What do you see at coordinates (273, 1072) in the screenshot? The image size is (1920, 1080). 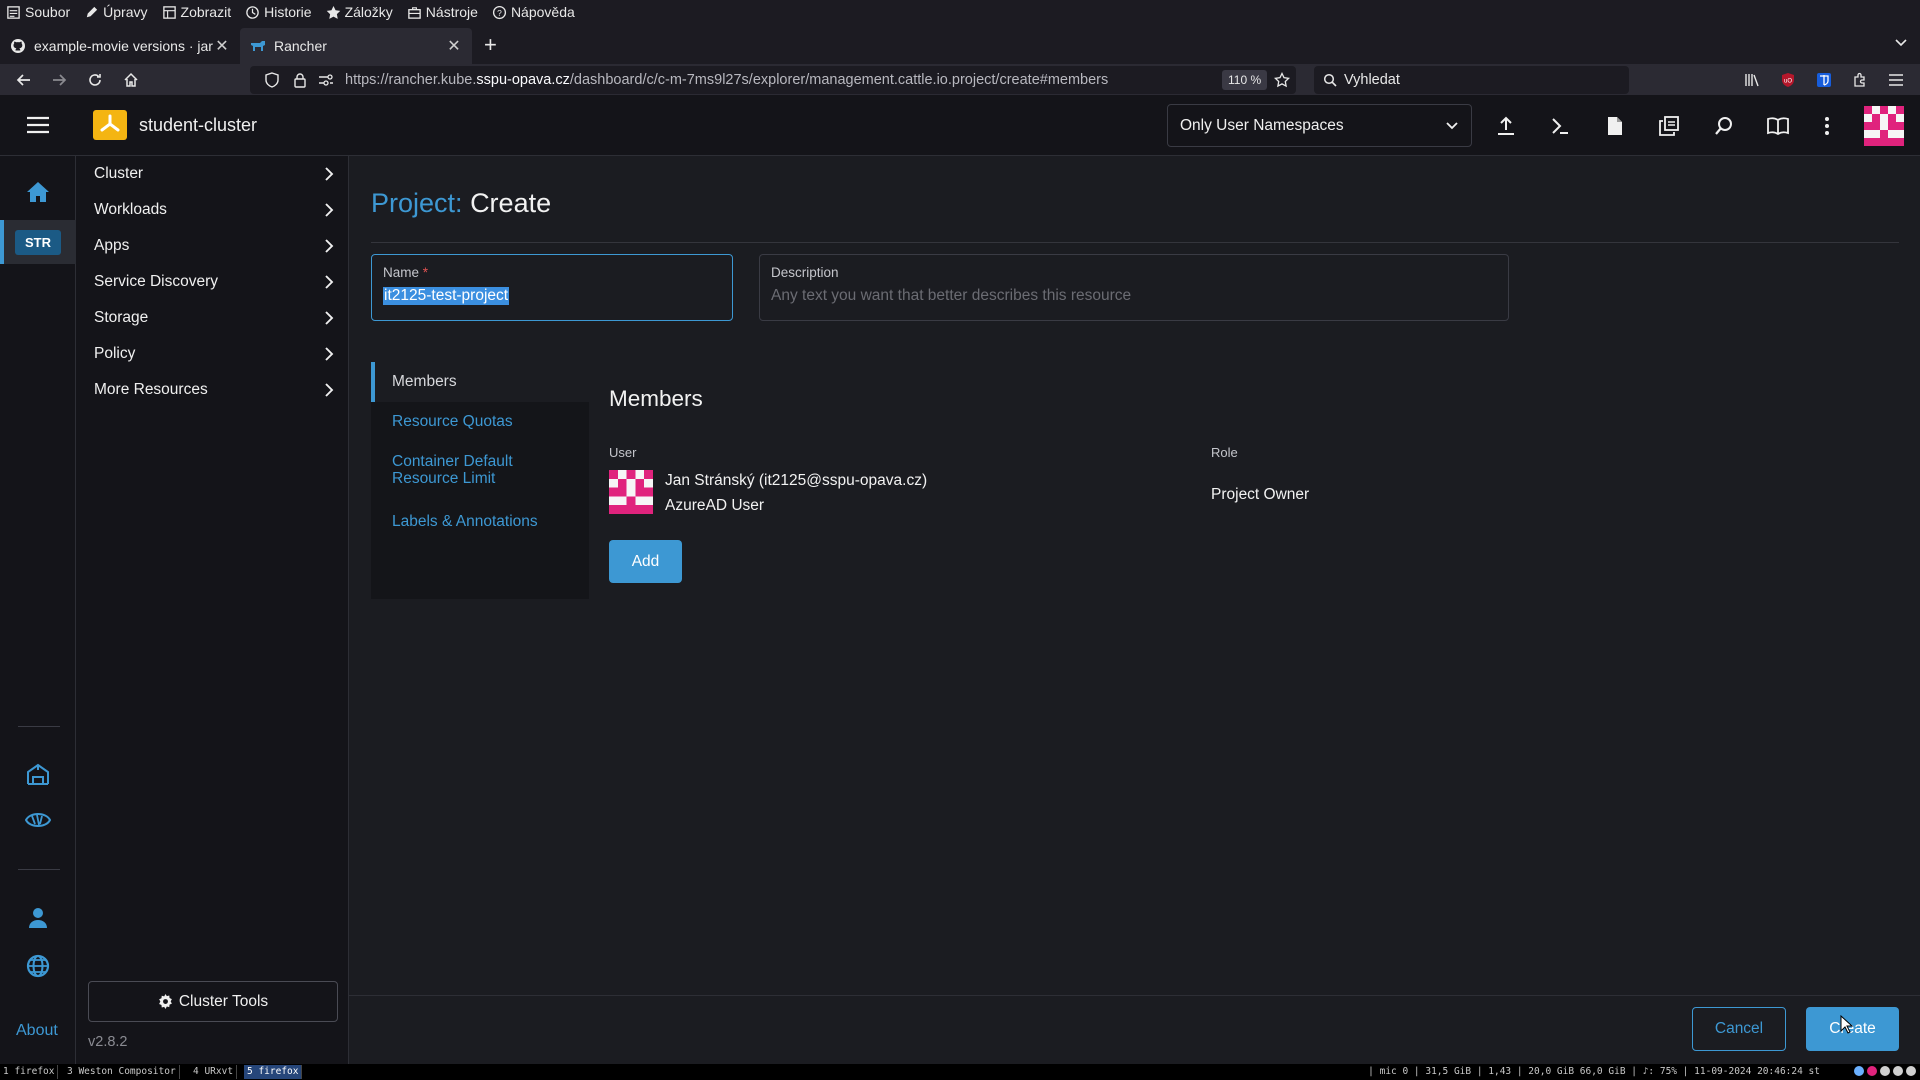 I see `workspace-5: 5 firefox` at bounding box center [273, 1072].